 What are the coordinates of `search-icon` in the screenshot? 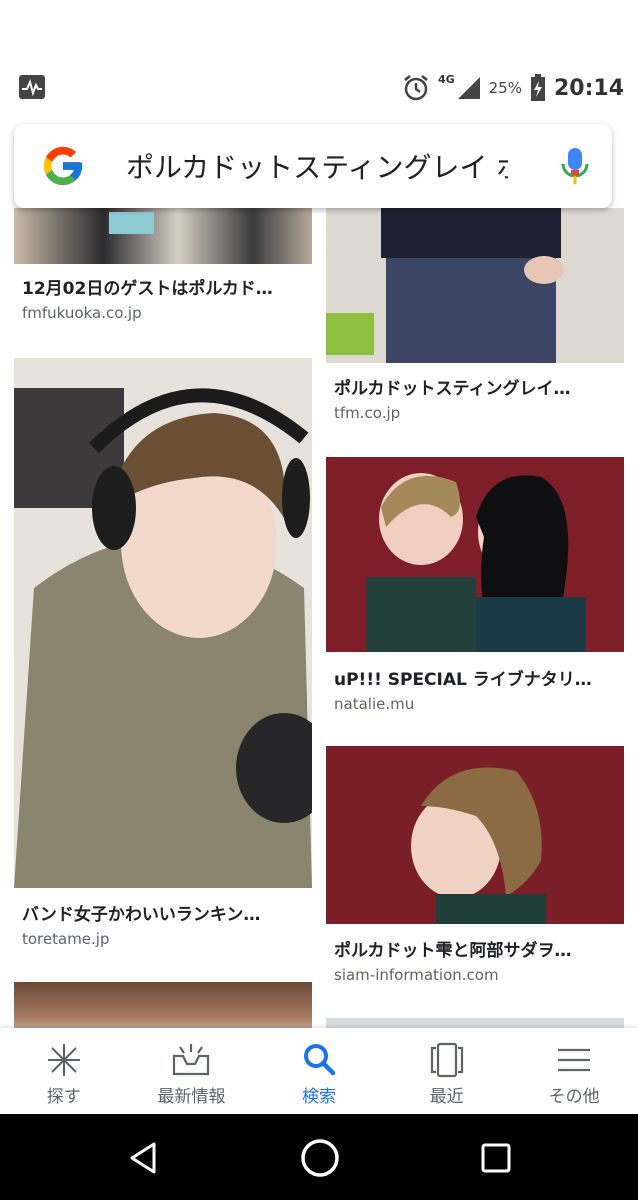 It's located at (319, 1060).